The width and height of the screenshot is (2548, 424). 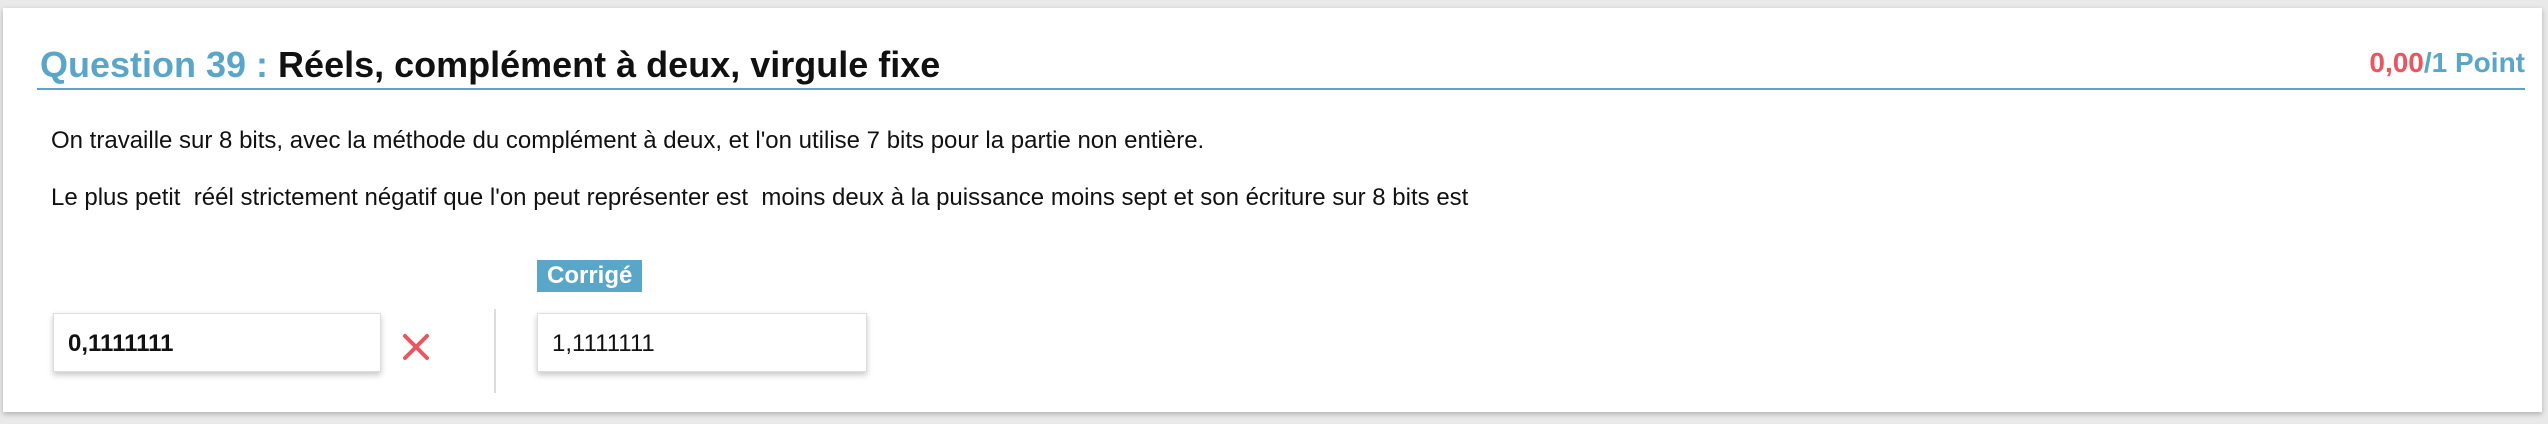 What do you see at coordinates (2396, 62) in the screenshot?
I see `score-obtained: 0,00` at bounding box center [2396, 62].